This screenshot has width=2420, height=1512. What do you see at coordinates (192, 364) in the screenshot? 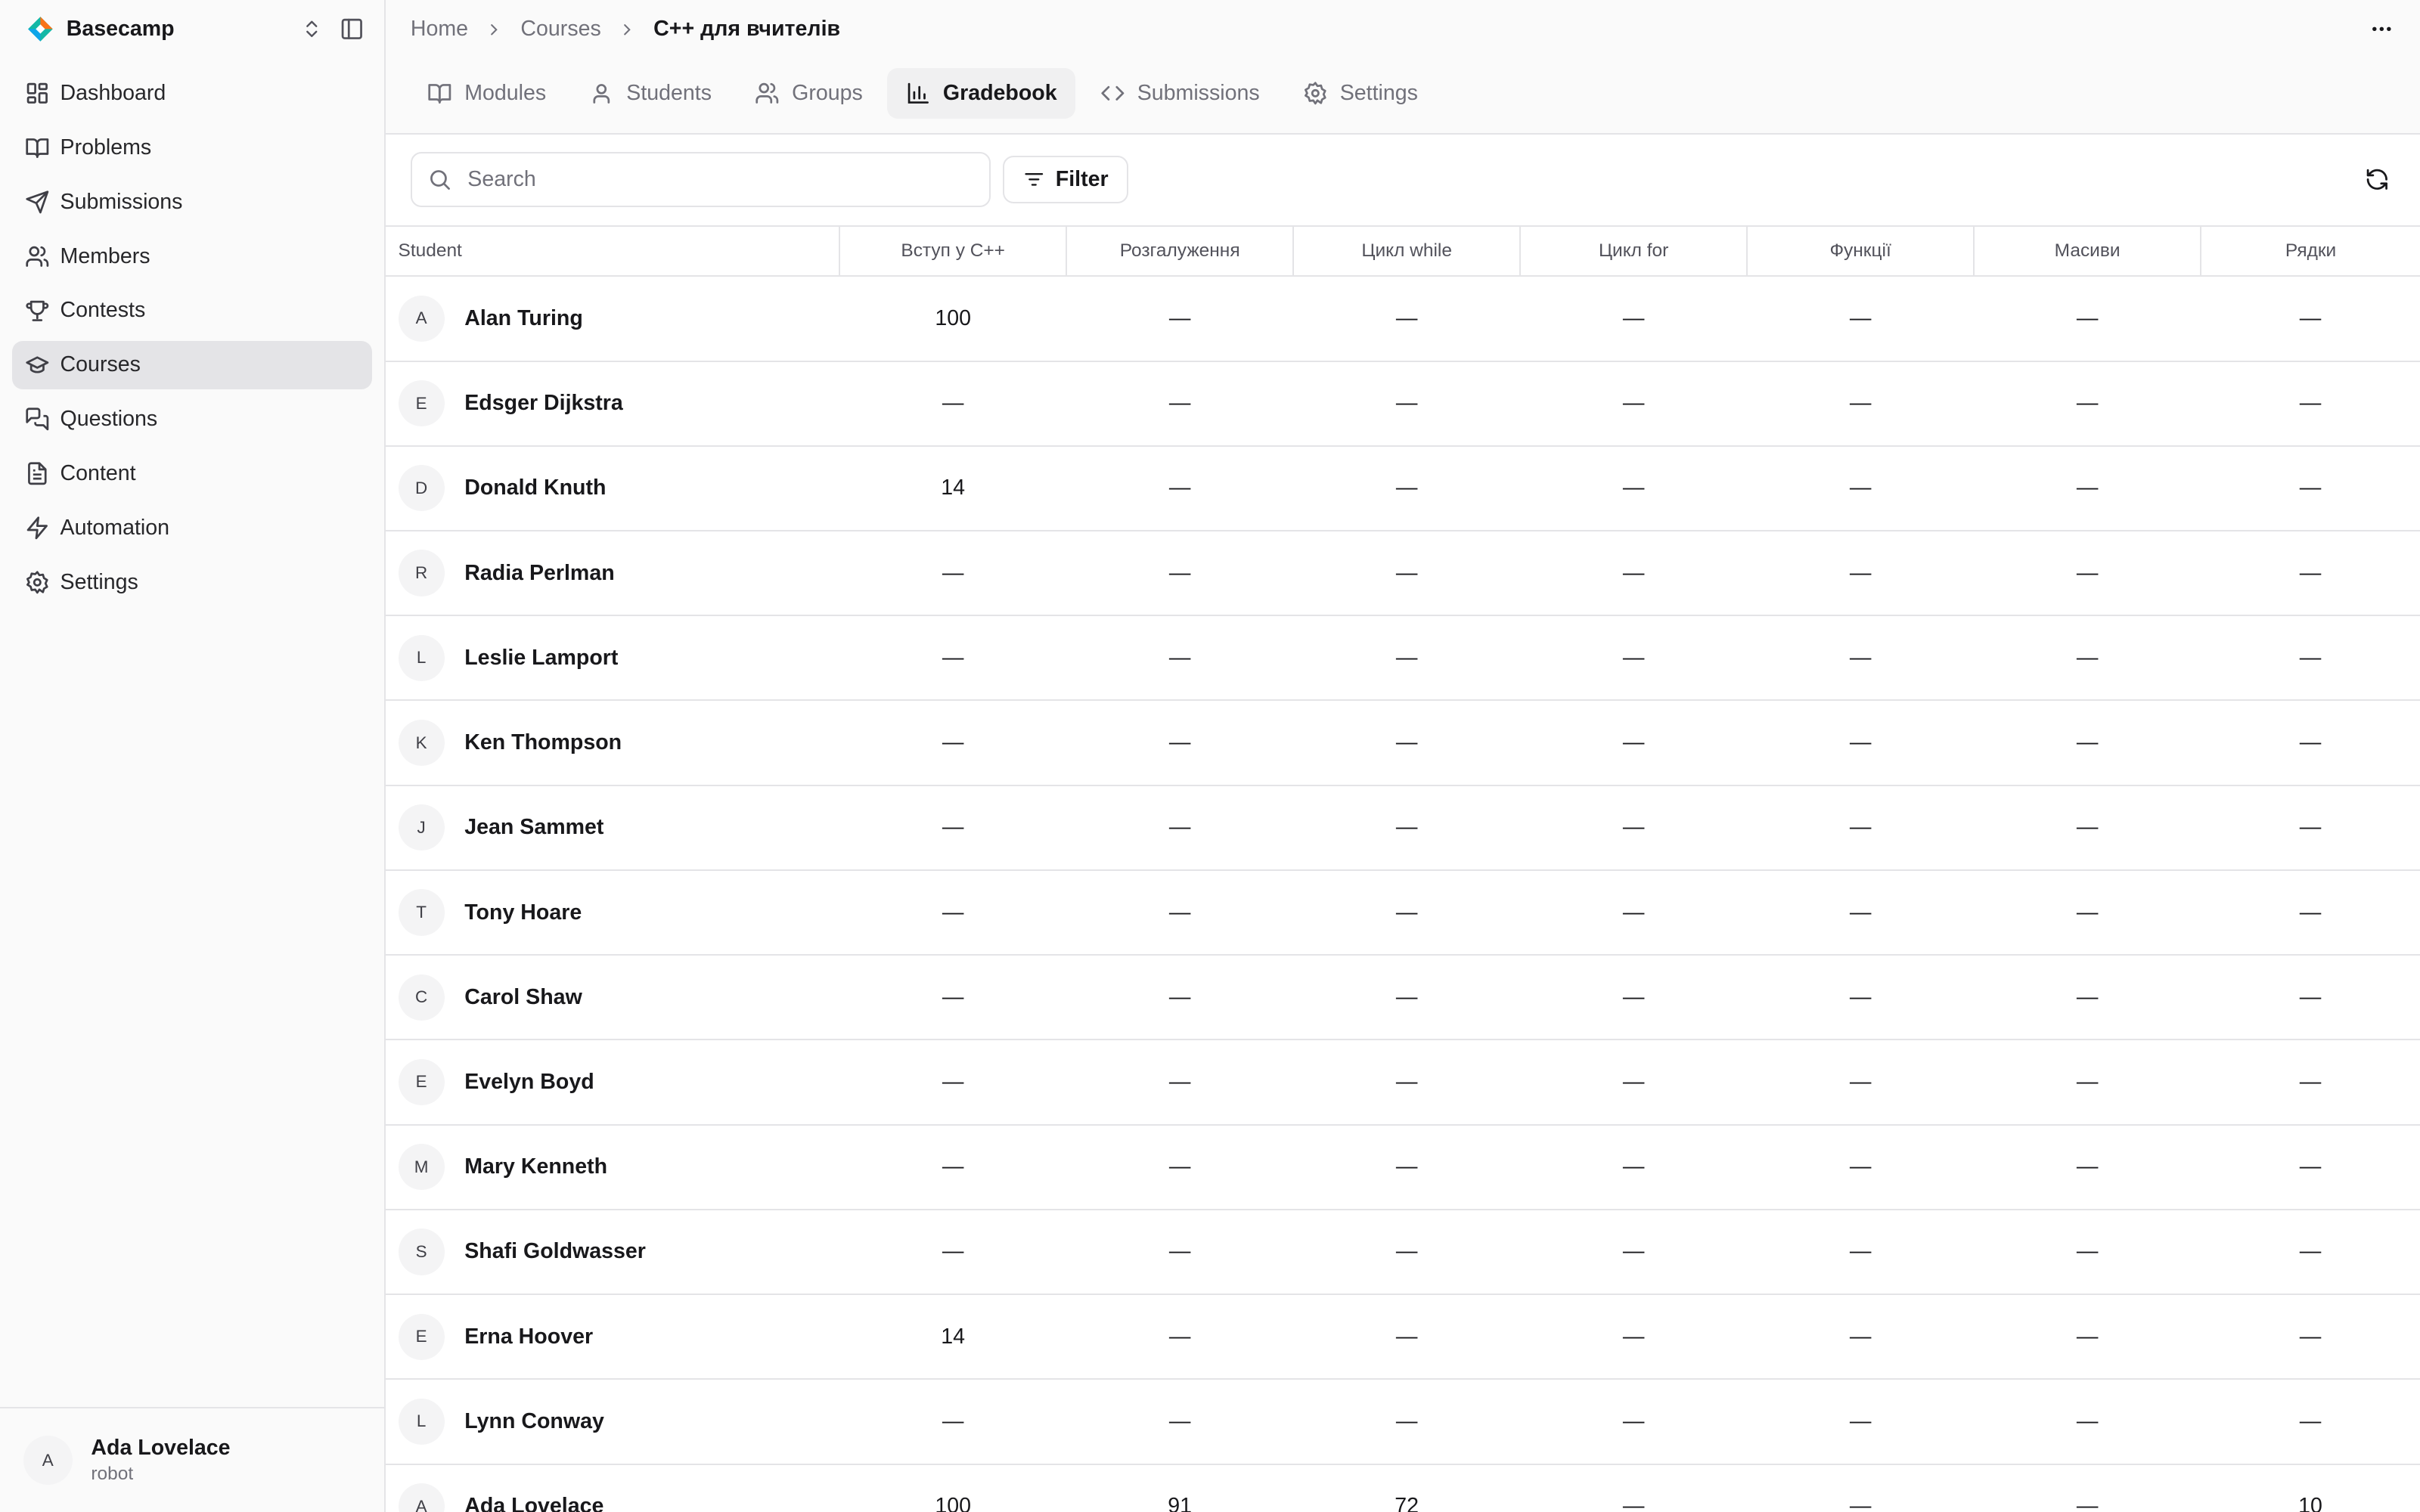
I see `sidebar-item-courses: Courses` at bounding box center [192, 364].